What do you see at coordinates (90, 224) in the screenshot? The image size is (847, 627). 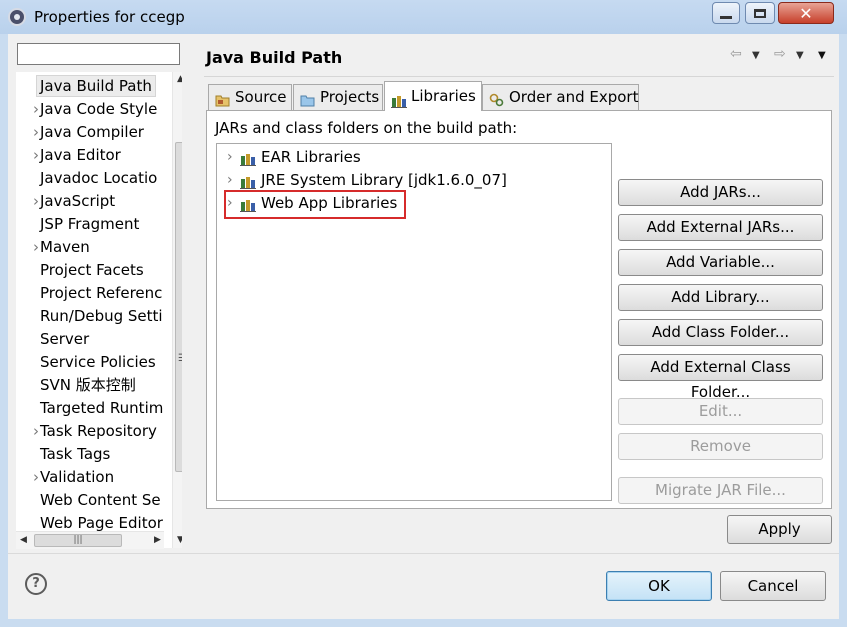 I see `nav-item-label: JSP Fragment` at bounding box center [90, 224].